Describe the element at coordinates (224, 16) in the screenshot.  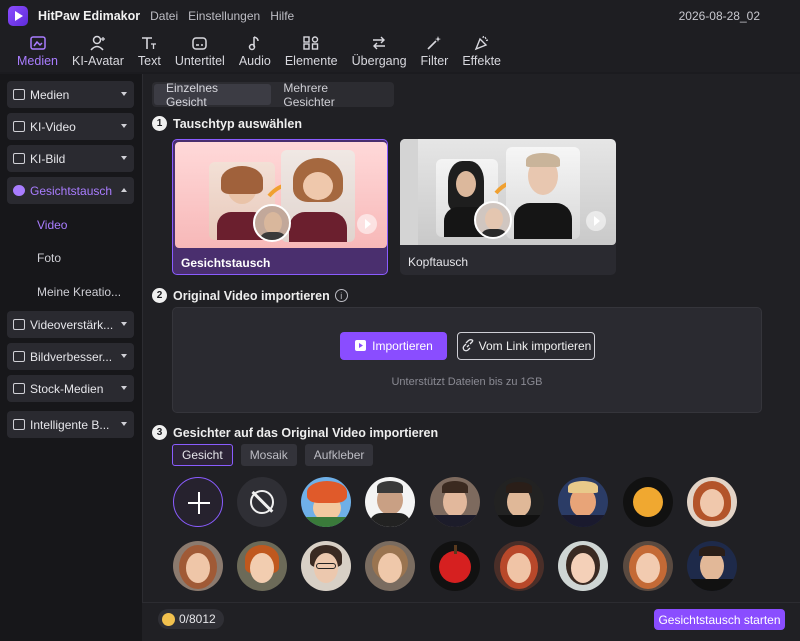
I see `menu-einstellungen: Einstellungen` at that location.